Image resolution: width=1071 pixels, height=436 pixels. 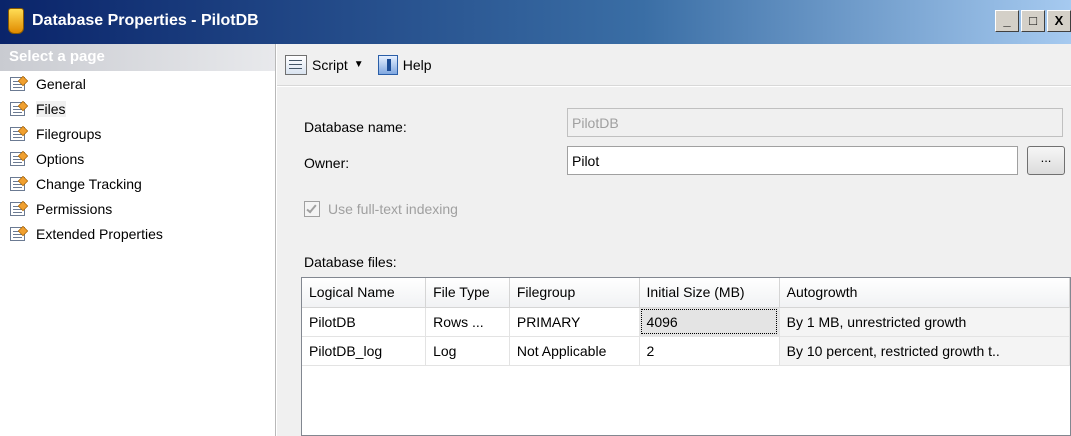 What do you see at coordinates (142, 83) in the screenshot?
I see `page-item-general: General` at bounding box center [142, 83].